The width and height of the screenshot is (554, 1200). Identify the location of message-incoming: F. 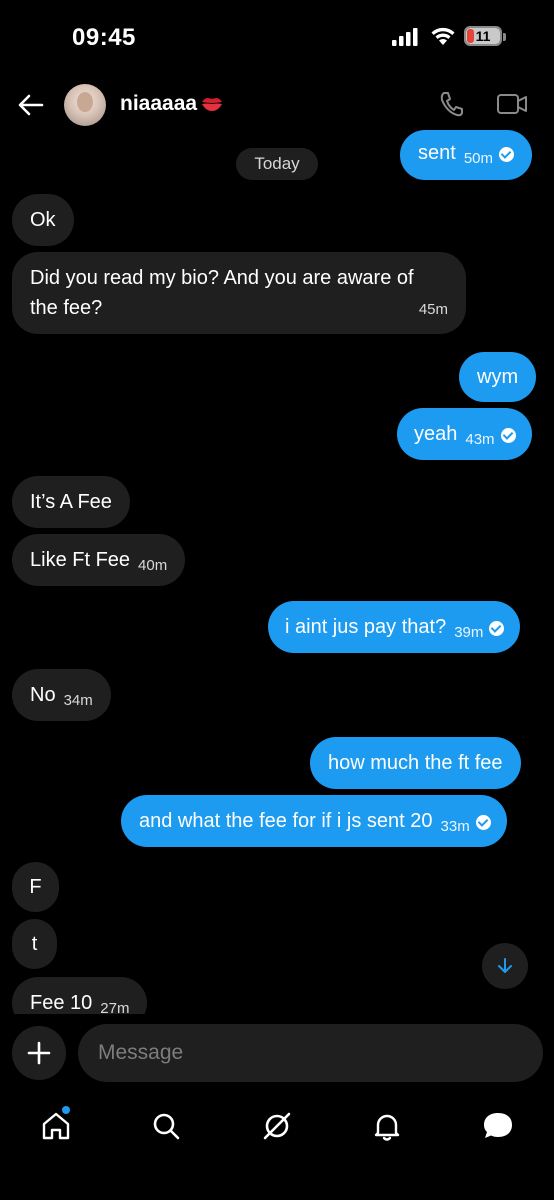
(35, 887).